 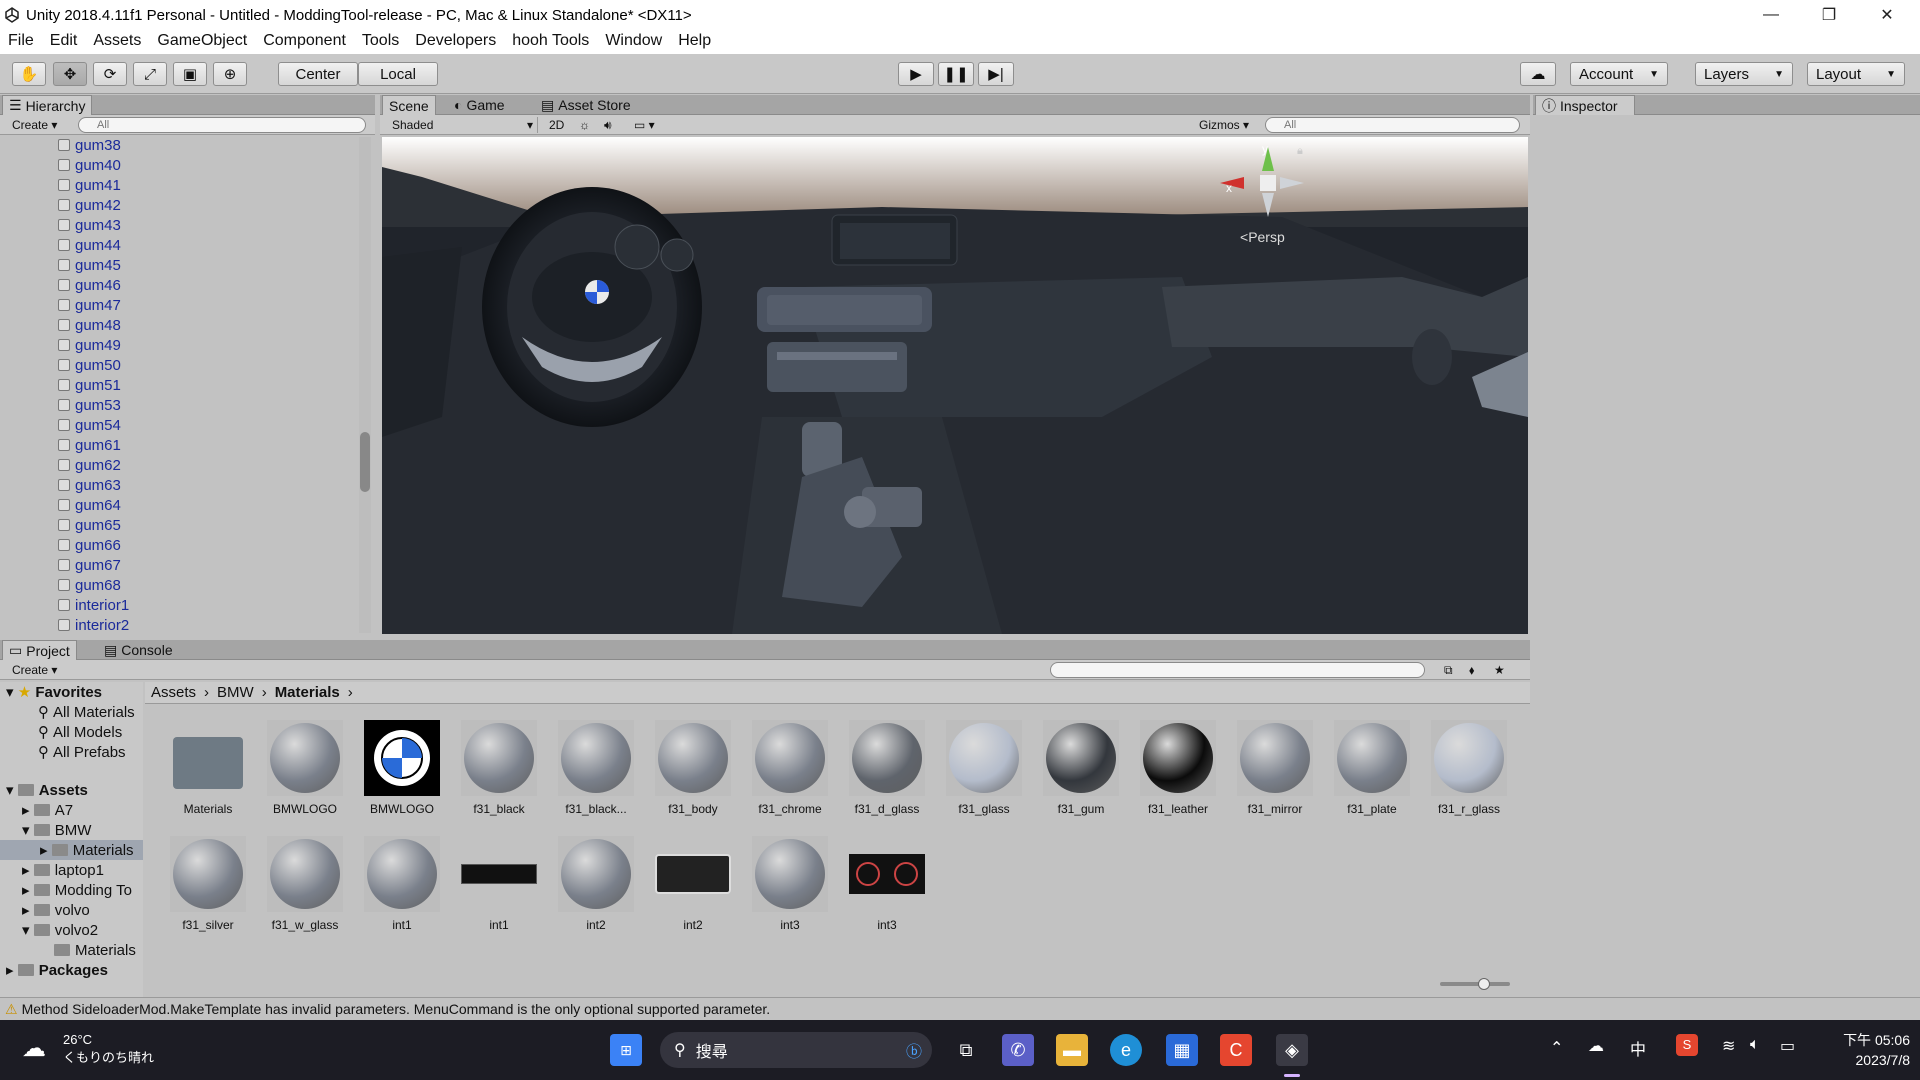 I want to click on hierarchy-item: gum49, so click(x=89, y=345).